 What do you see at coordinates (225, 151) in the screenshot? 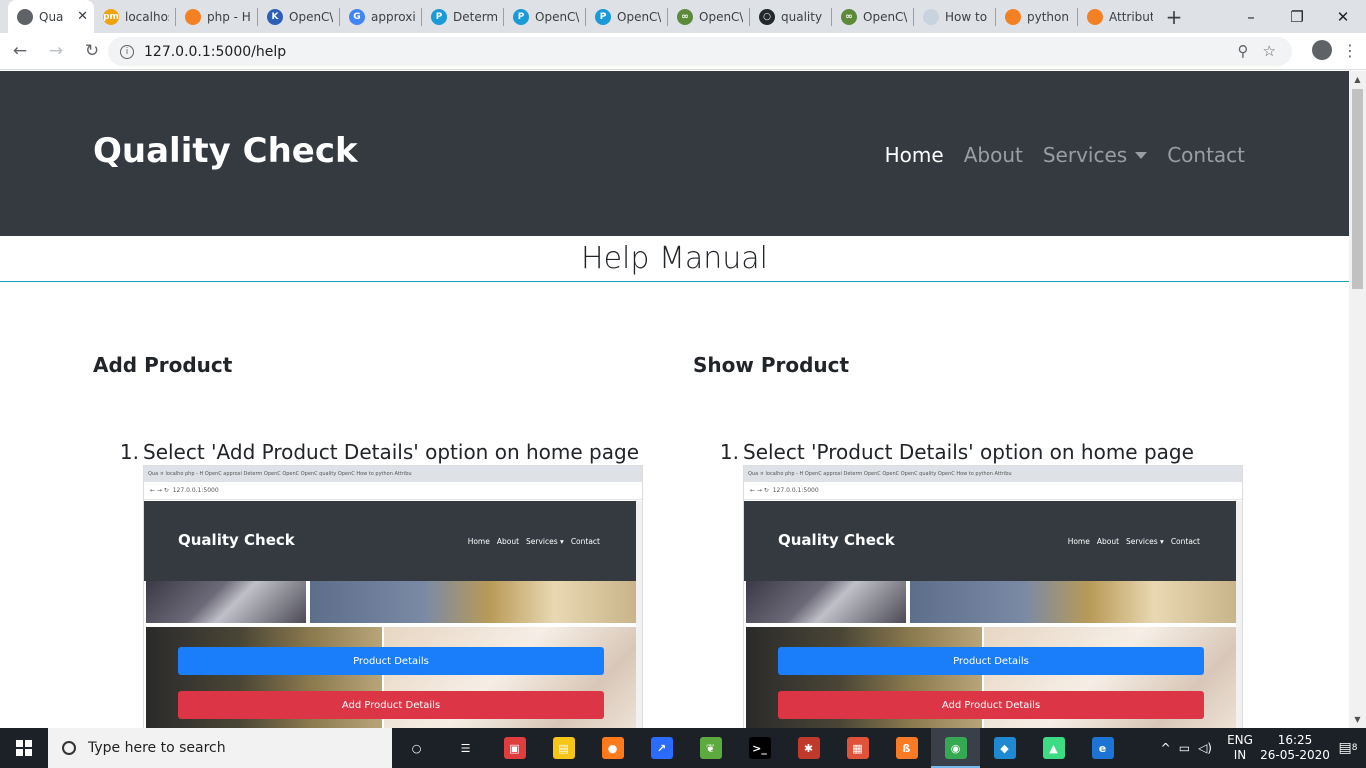
I see `site-brand: Quality Check` at bounding box center [225, 151].